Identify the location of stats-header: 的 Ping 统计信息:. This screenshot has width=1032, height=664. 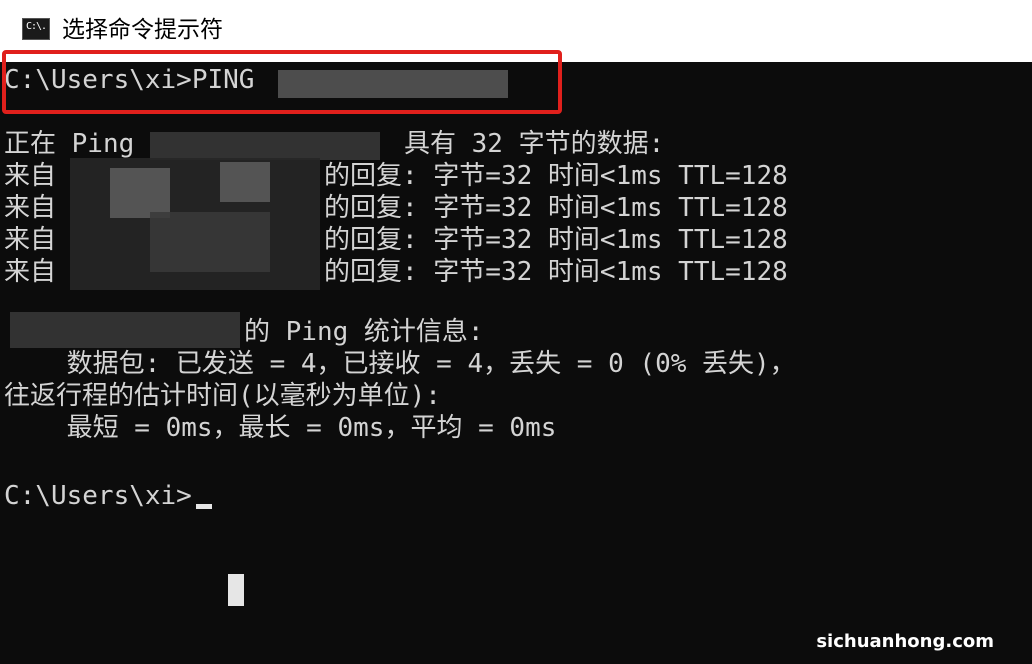
(364, 332).